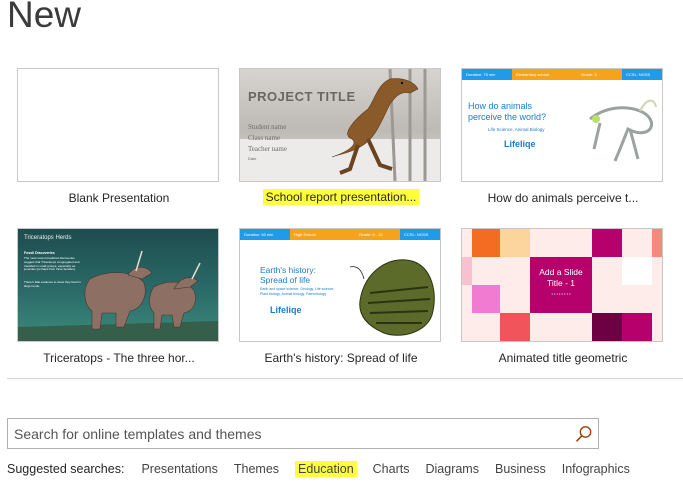 This screenshot has width=683, height=494. Describe the element at coordinates (302, 96) in the screenshot. I see `project-title: PROJECT TITLE` at that location.